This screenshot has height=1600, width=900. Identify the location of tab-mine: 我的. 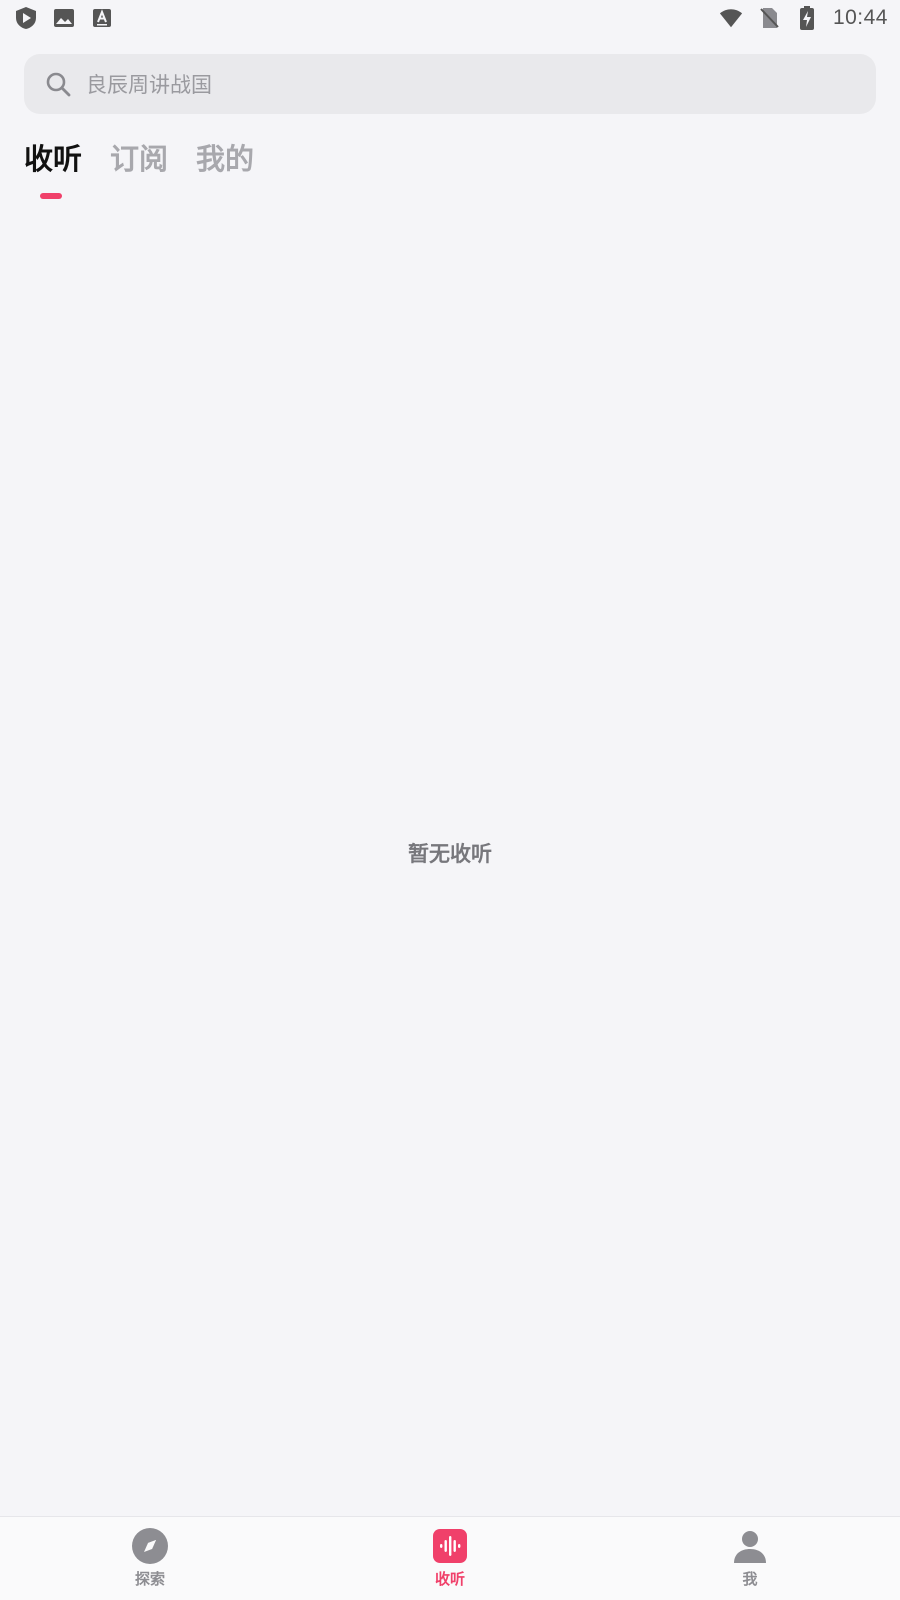
(225, 159).